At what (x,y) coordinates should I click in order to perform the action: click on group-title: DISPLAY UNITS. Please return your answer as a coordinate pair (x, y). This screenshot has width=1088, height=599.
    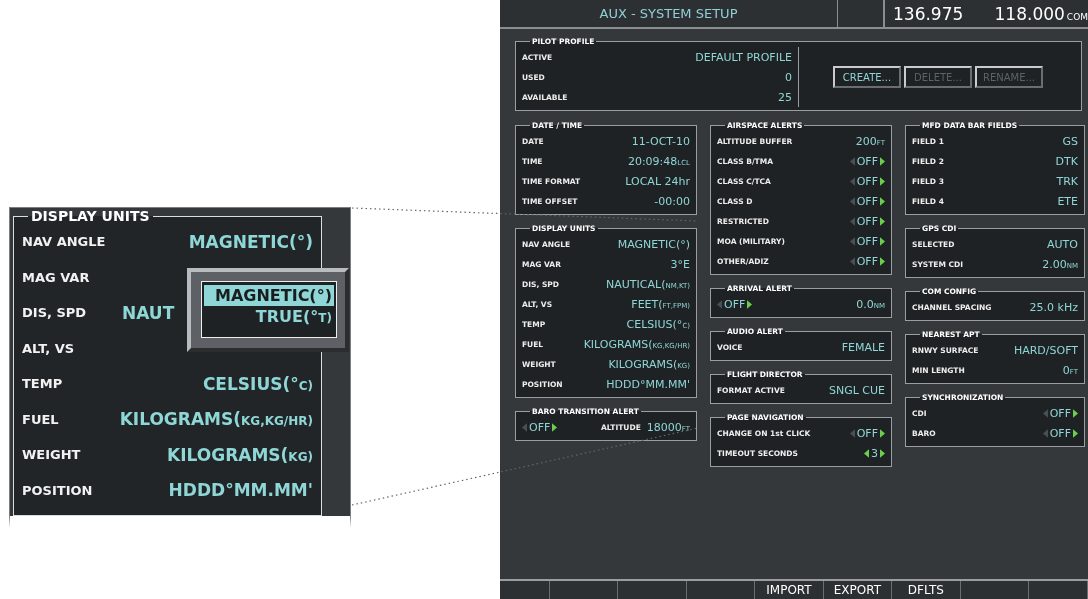
    Looking at the image, I should click on (90, 216).